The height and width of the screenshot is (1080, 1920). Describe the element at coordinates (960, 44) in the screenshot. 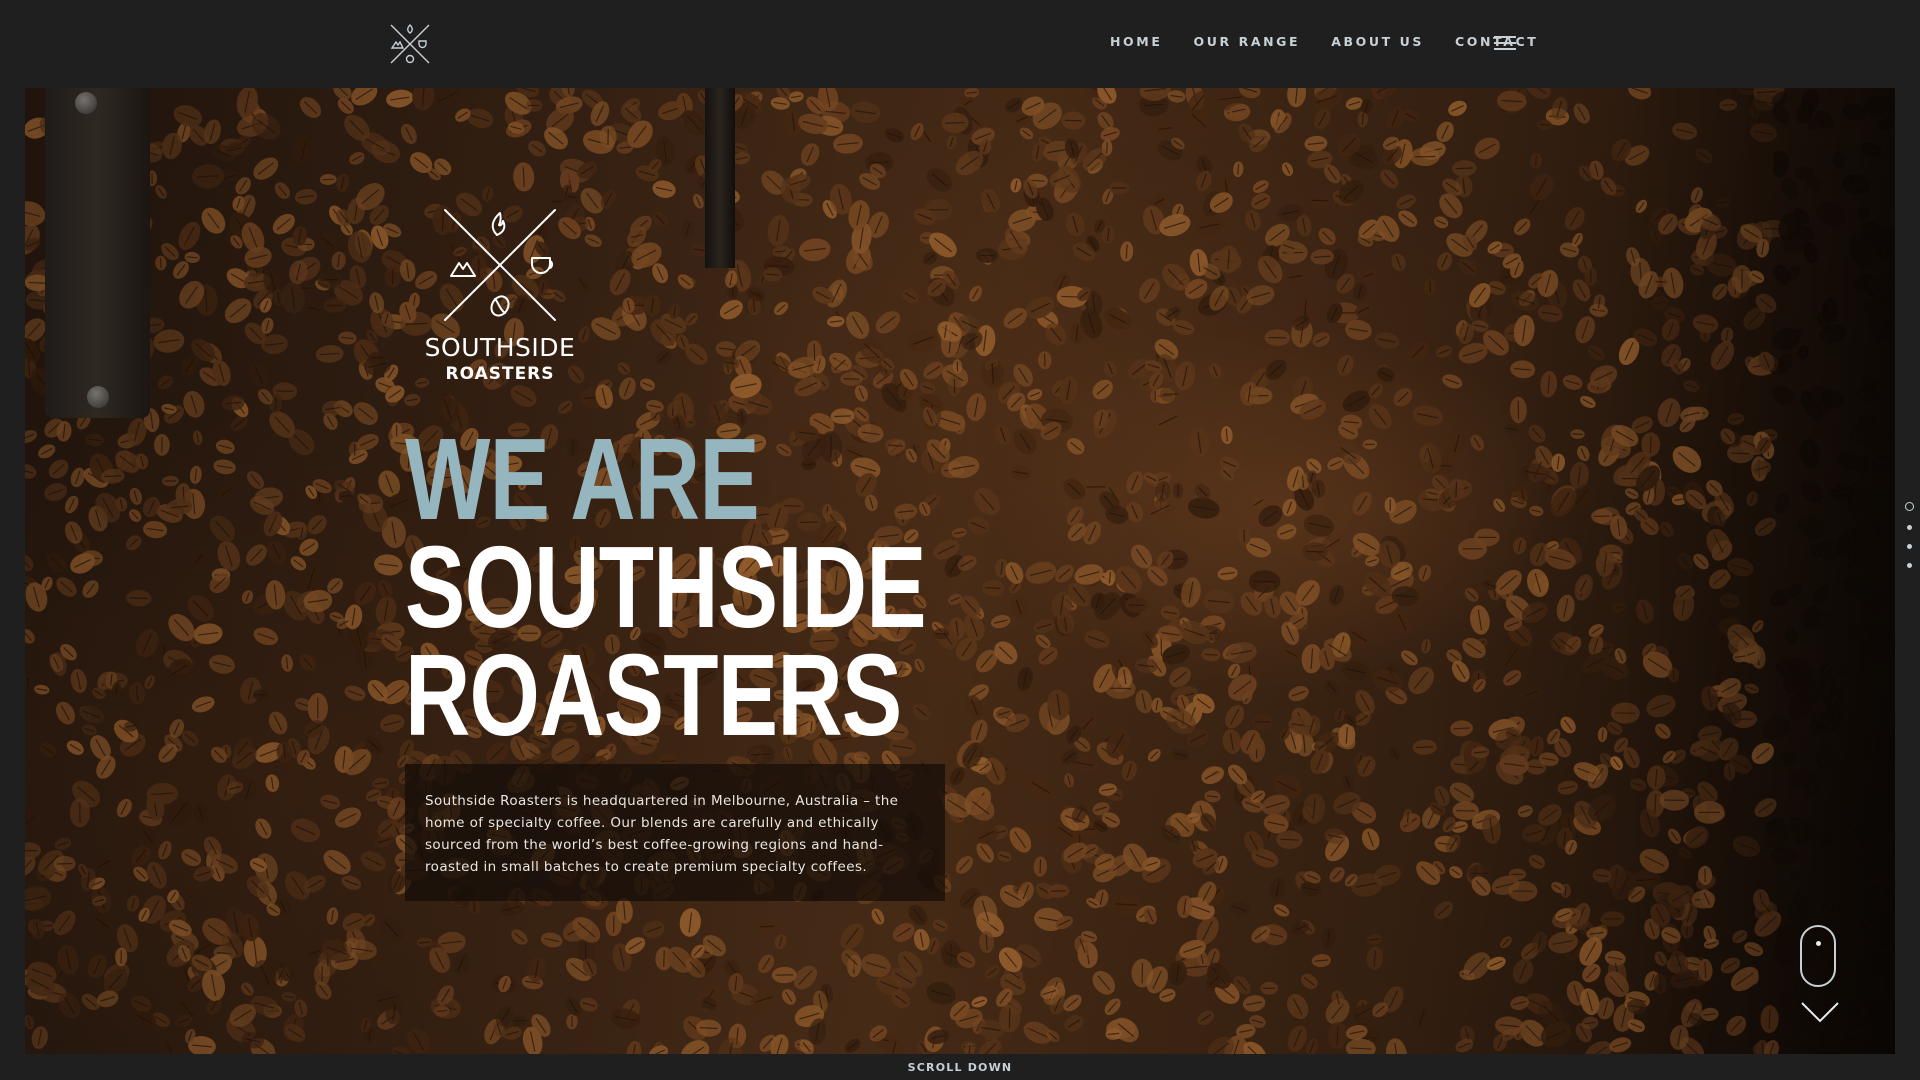

I see `site-header: HOME OUR RANGE ABOUT US CONTACT` at that location.